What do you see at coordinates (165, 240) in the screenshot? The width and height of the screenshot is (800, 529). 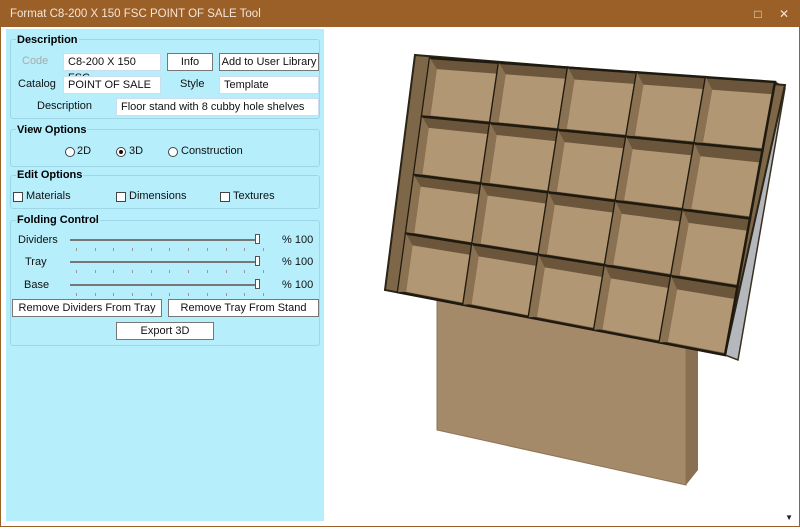 I see `dividers-slider` at bounding box center [165, 240].